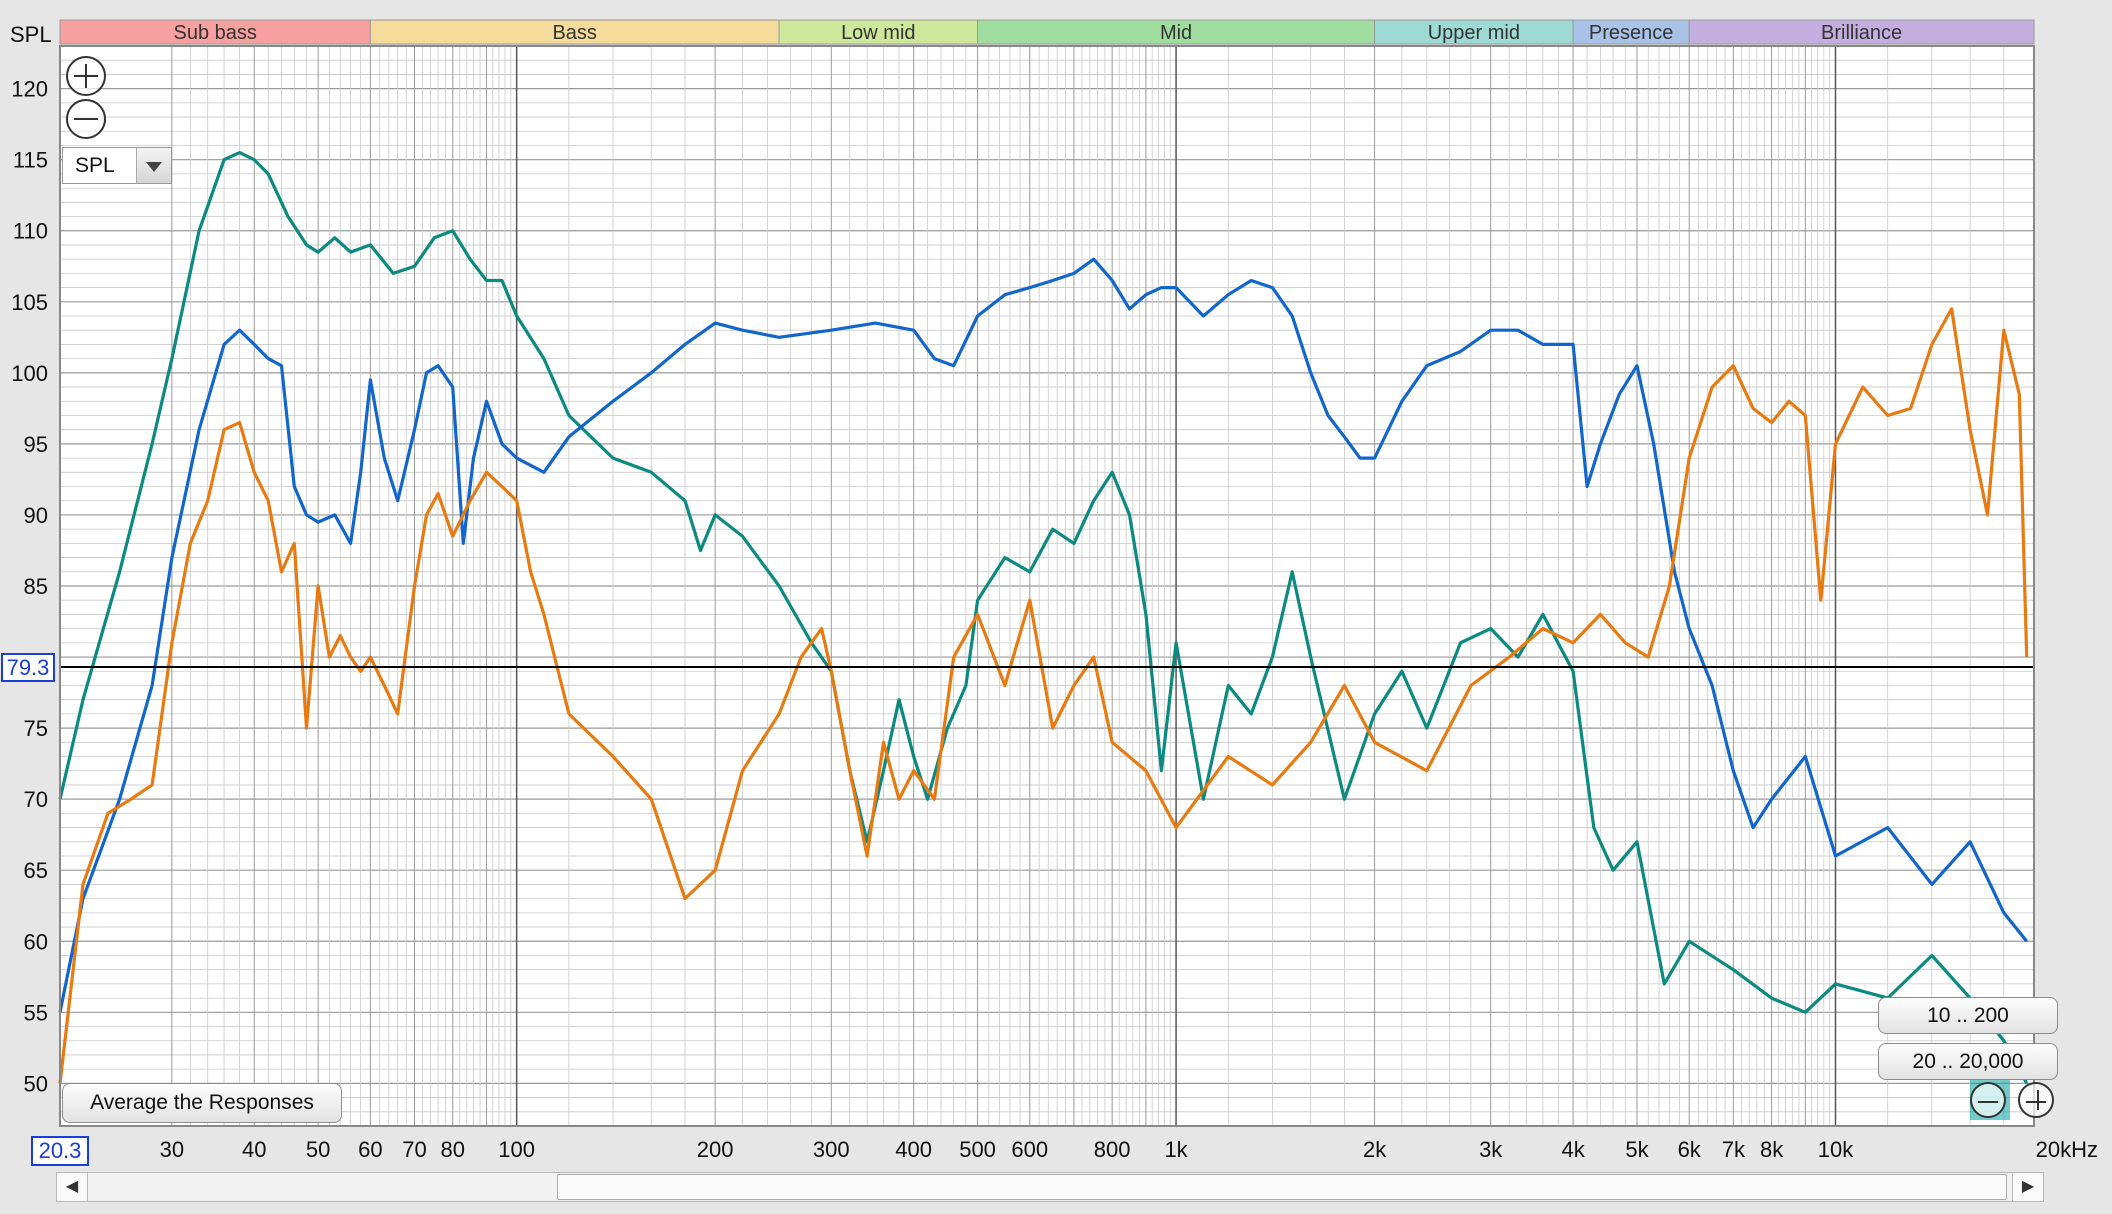 The width and height of the screenshot is (2112, 1214). What do you see at coordinates (516, 1149) in the screenshot?
I see `x-tick-label: 100` at bounding box center [516, 1149].